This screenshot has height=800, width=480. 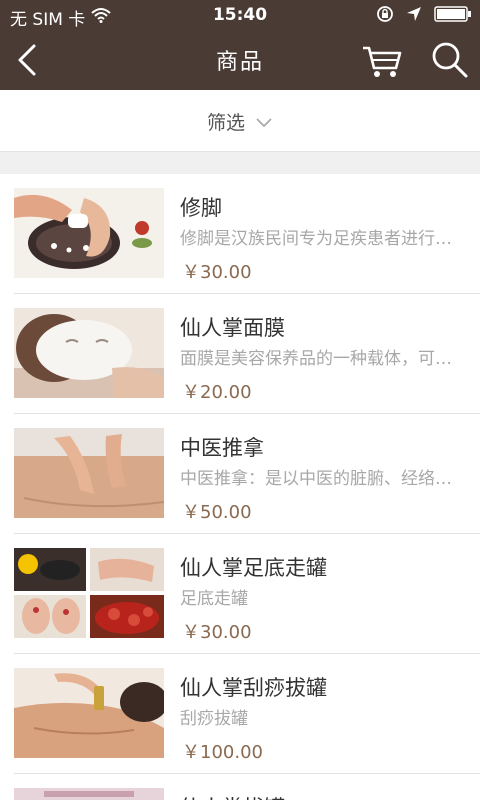 I want to click on product-desc: 面膜是美容保养品的一种载体，可以清洁皮肤, so click(x=320, y=359).